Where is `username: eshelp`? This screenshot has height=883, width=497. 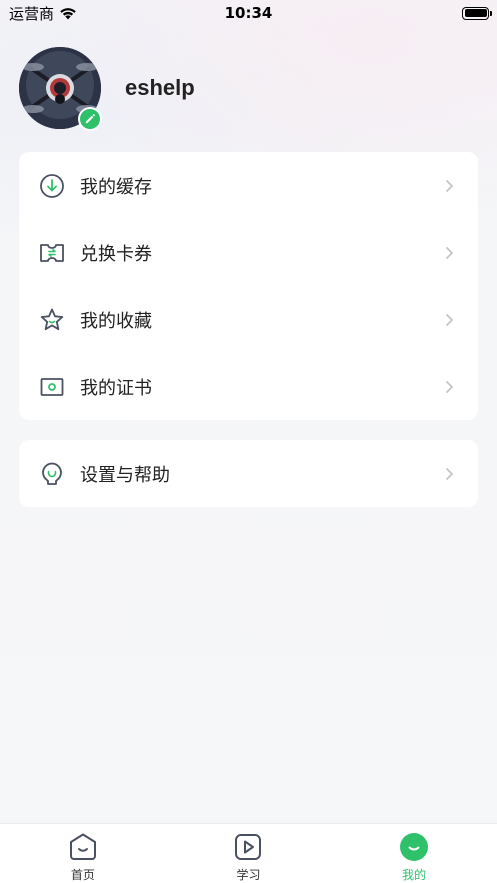
username: eshelp is located at coordinates (160, 87).